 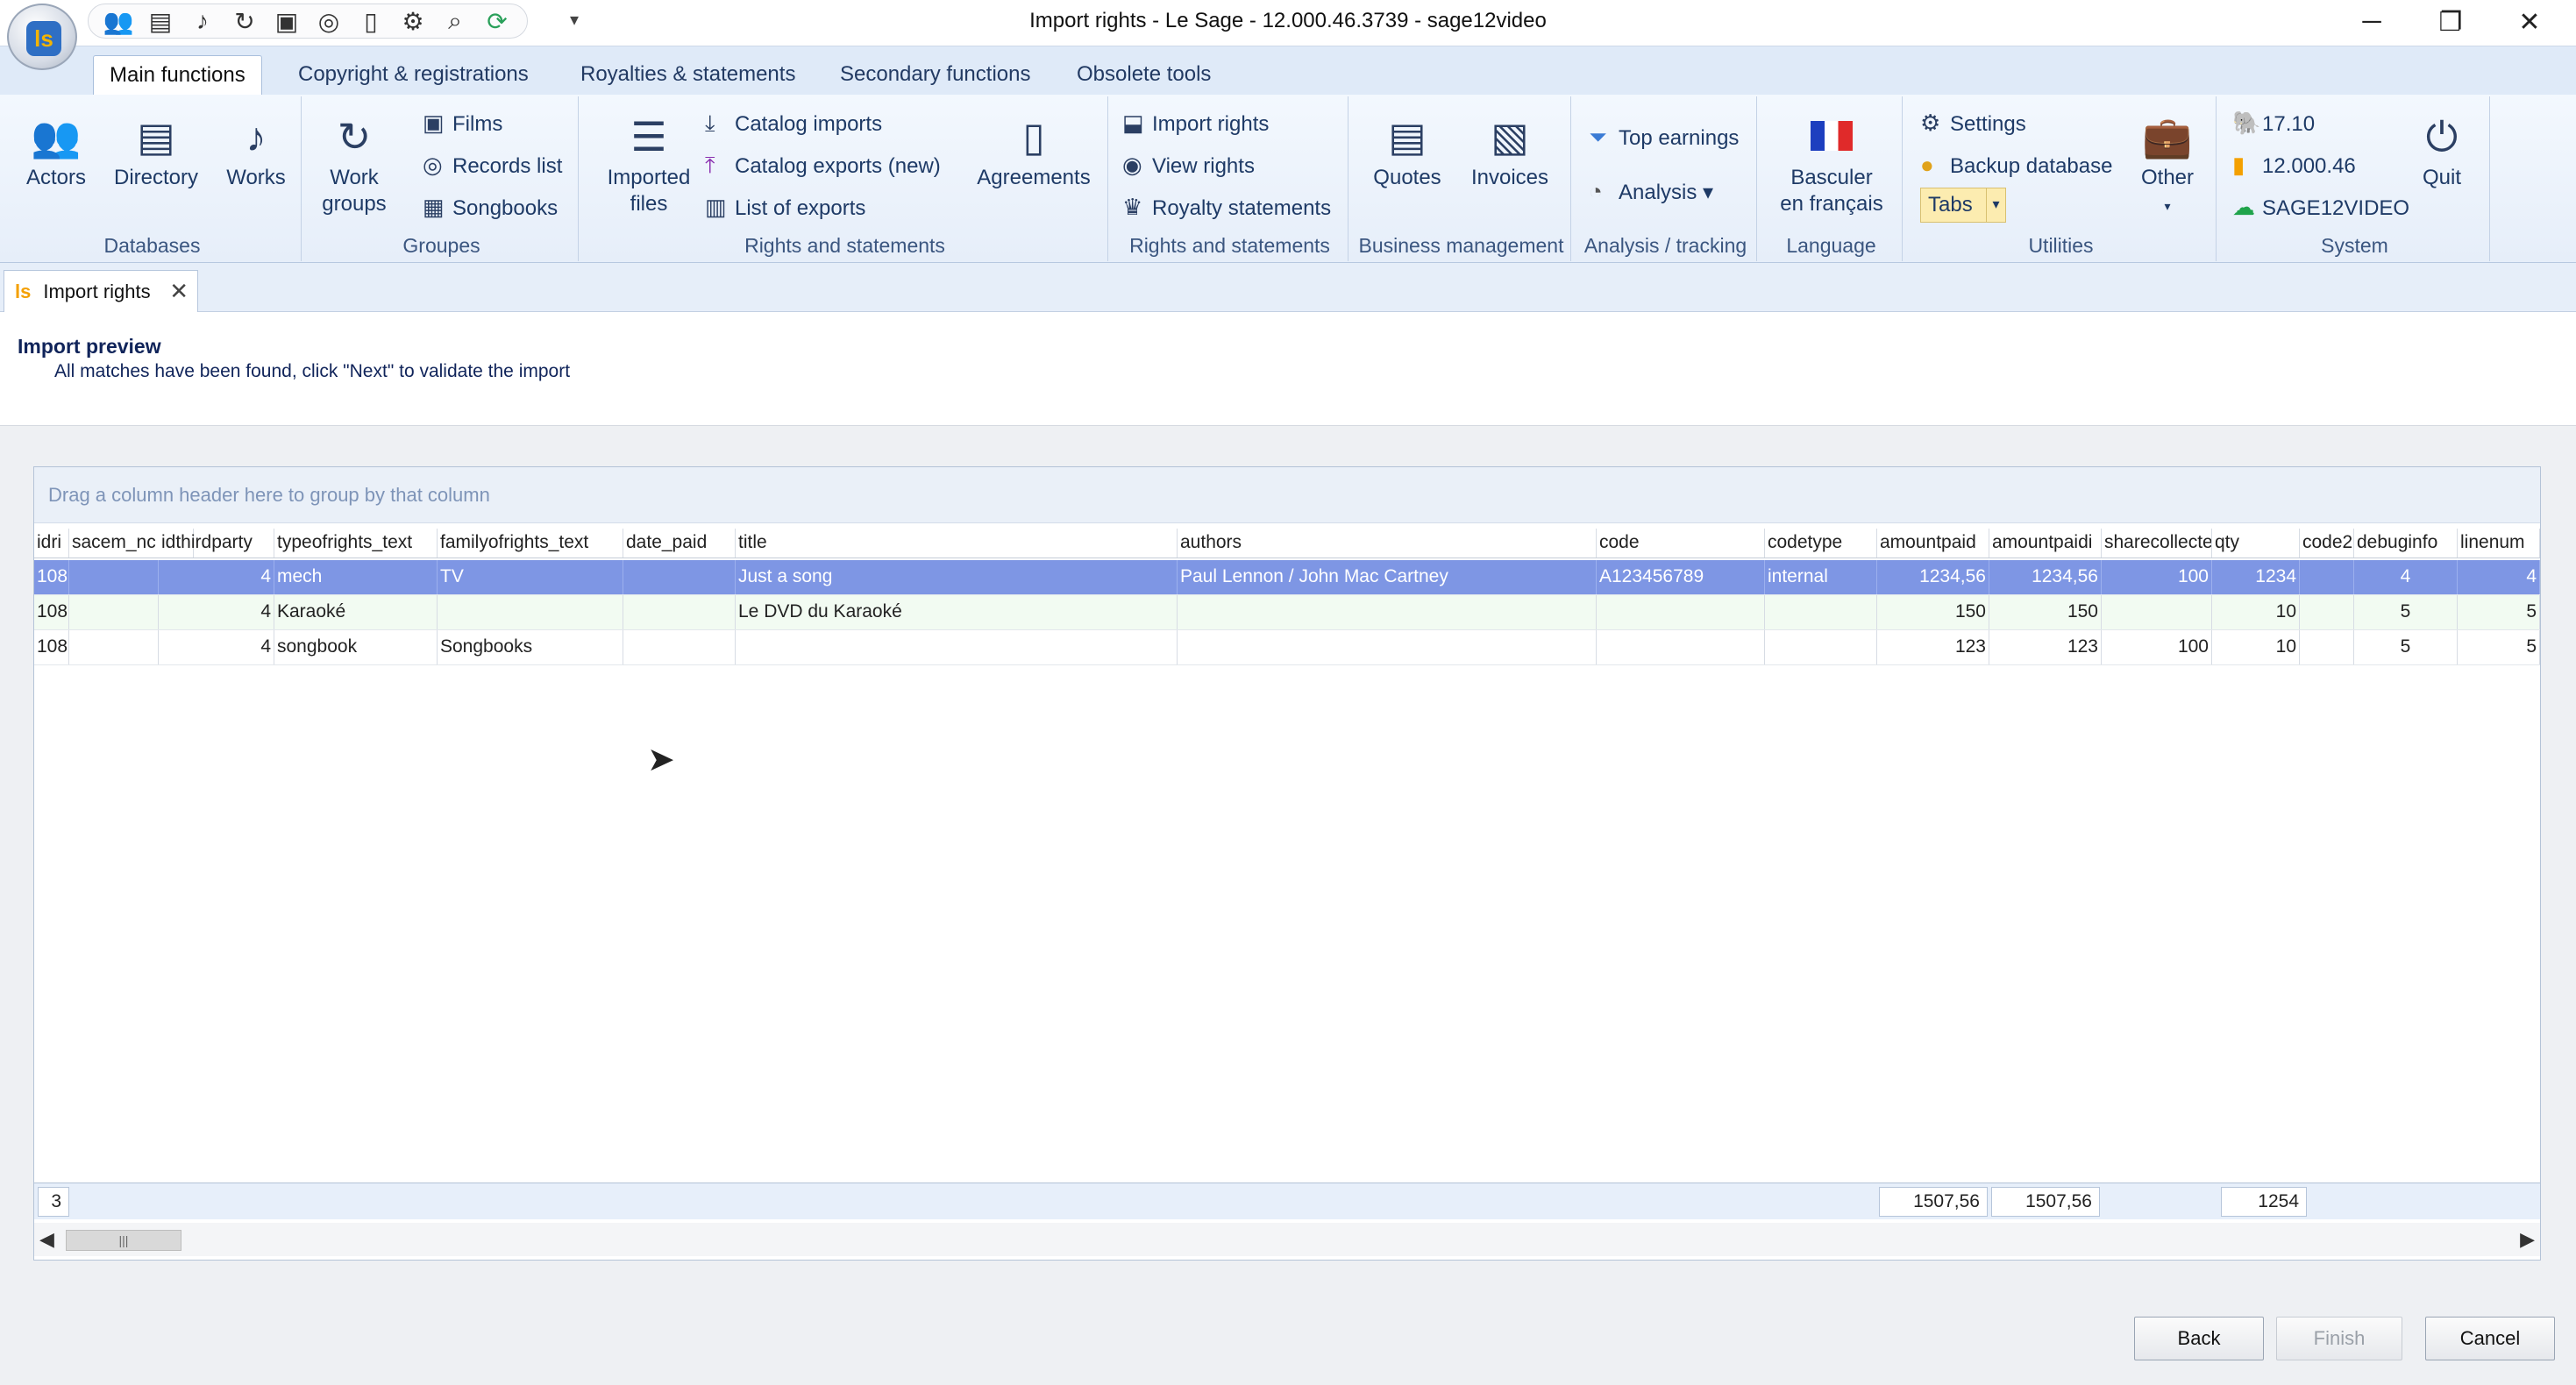 What do you see at coordinates (2045, 543) in the screenshot?
I see `column-header: amountpaidi` at bounding box center [2045, 543].